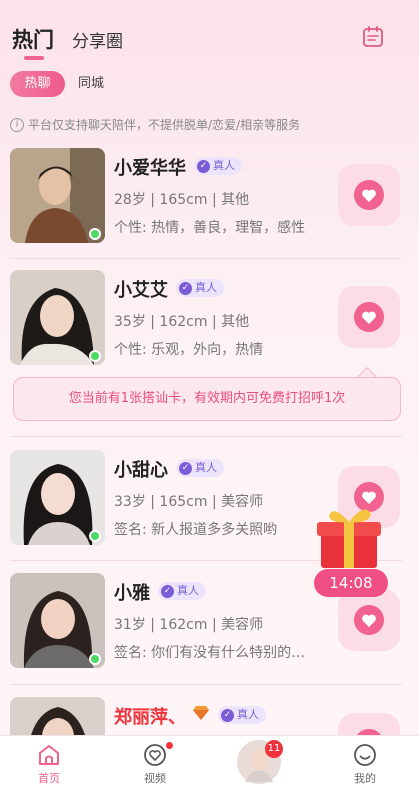  I want to click on tab-mine-label: 我的, so click(365, 778).